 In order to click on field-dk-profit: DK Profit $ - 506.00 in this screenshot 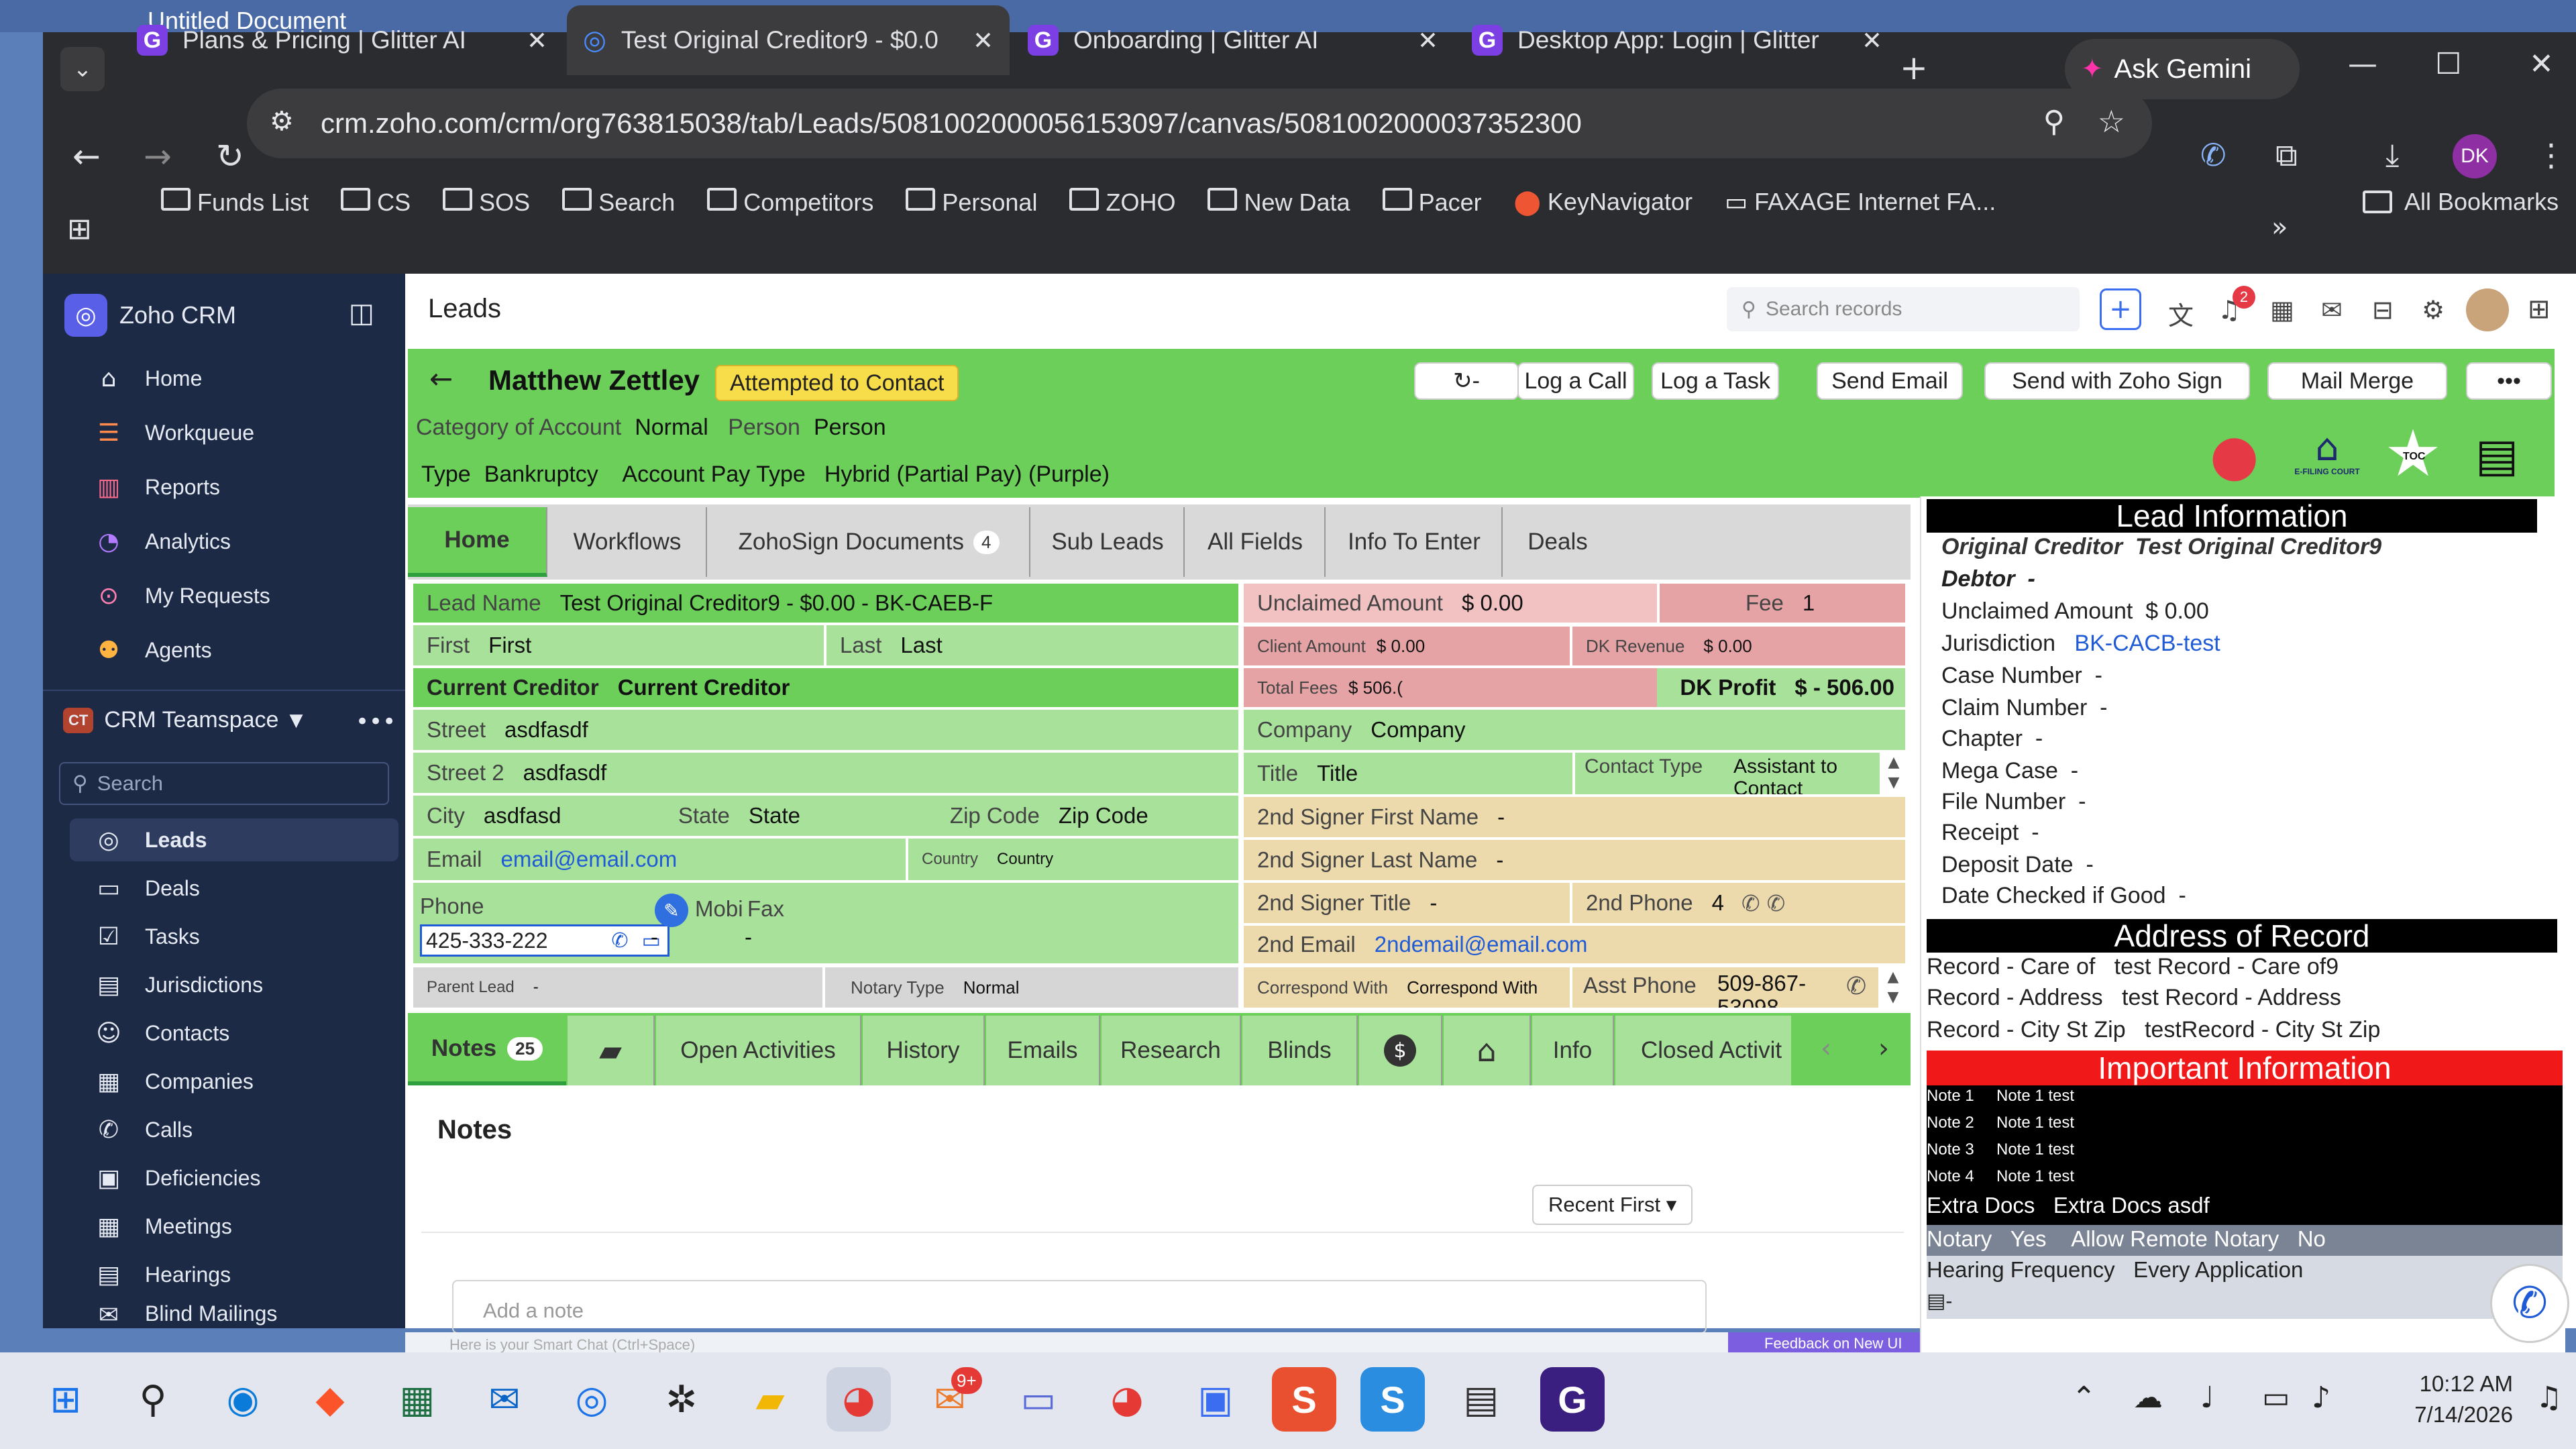, I will do `click(1781, 687)`.